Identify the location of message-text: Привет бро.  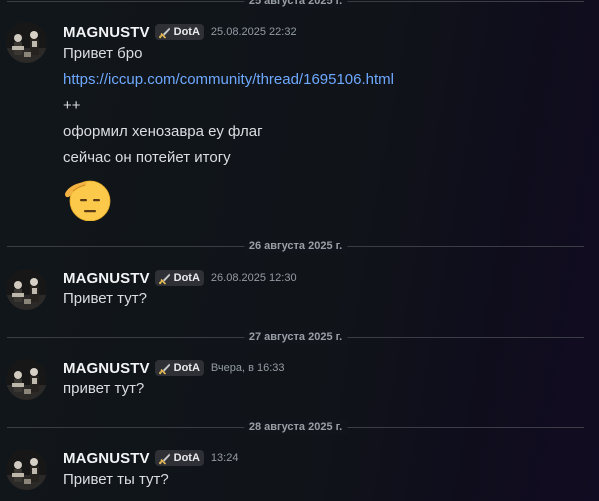
(103, 53).